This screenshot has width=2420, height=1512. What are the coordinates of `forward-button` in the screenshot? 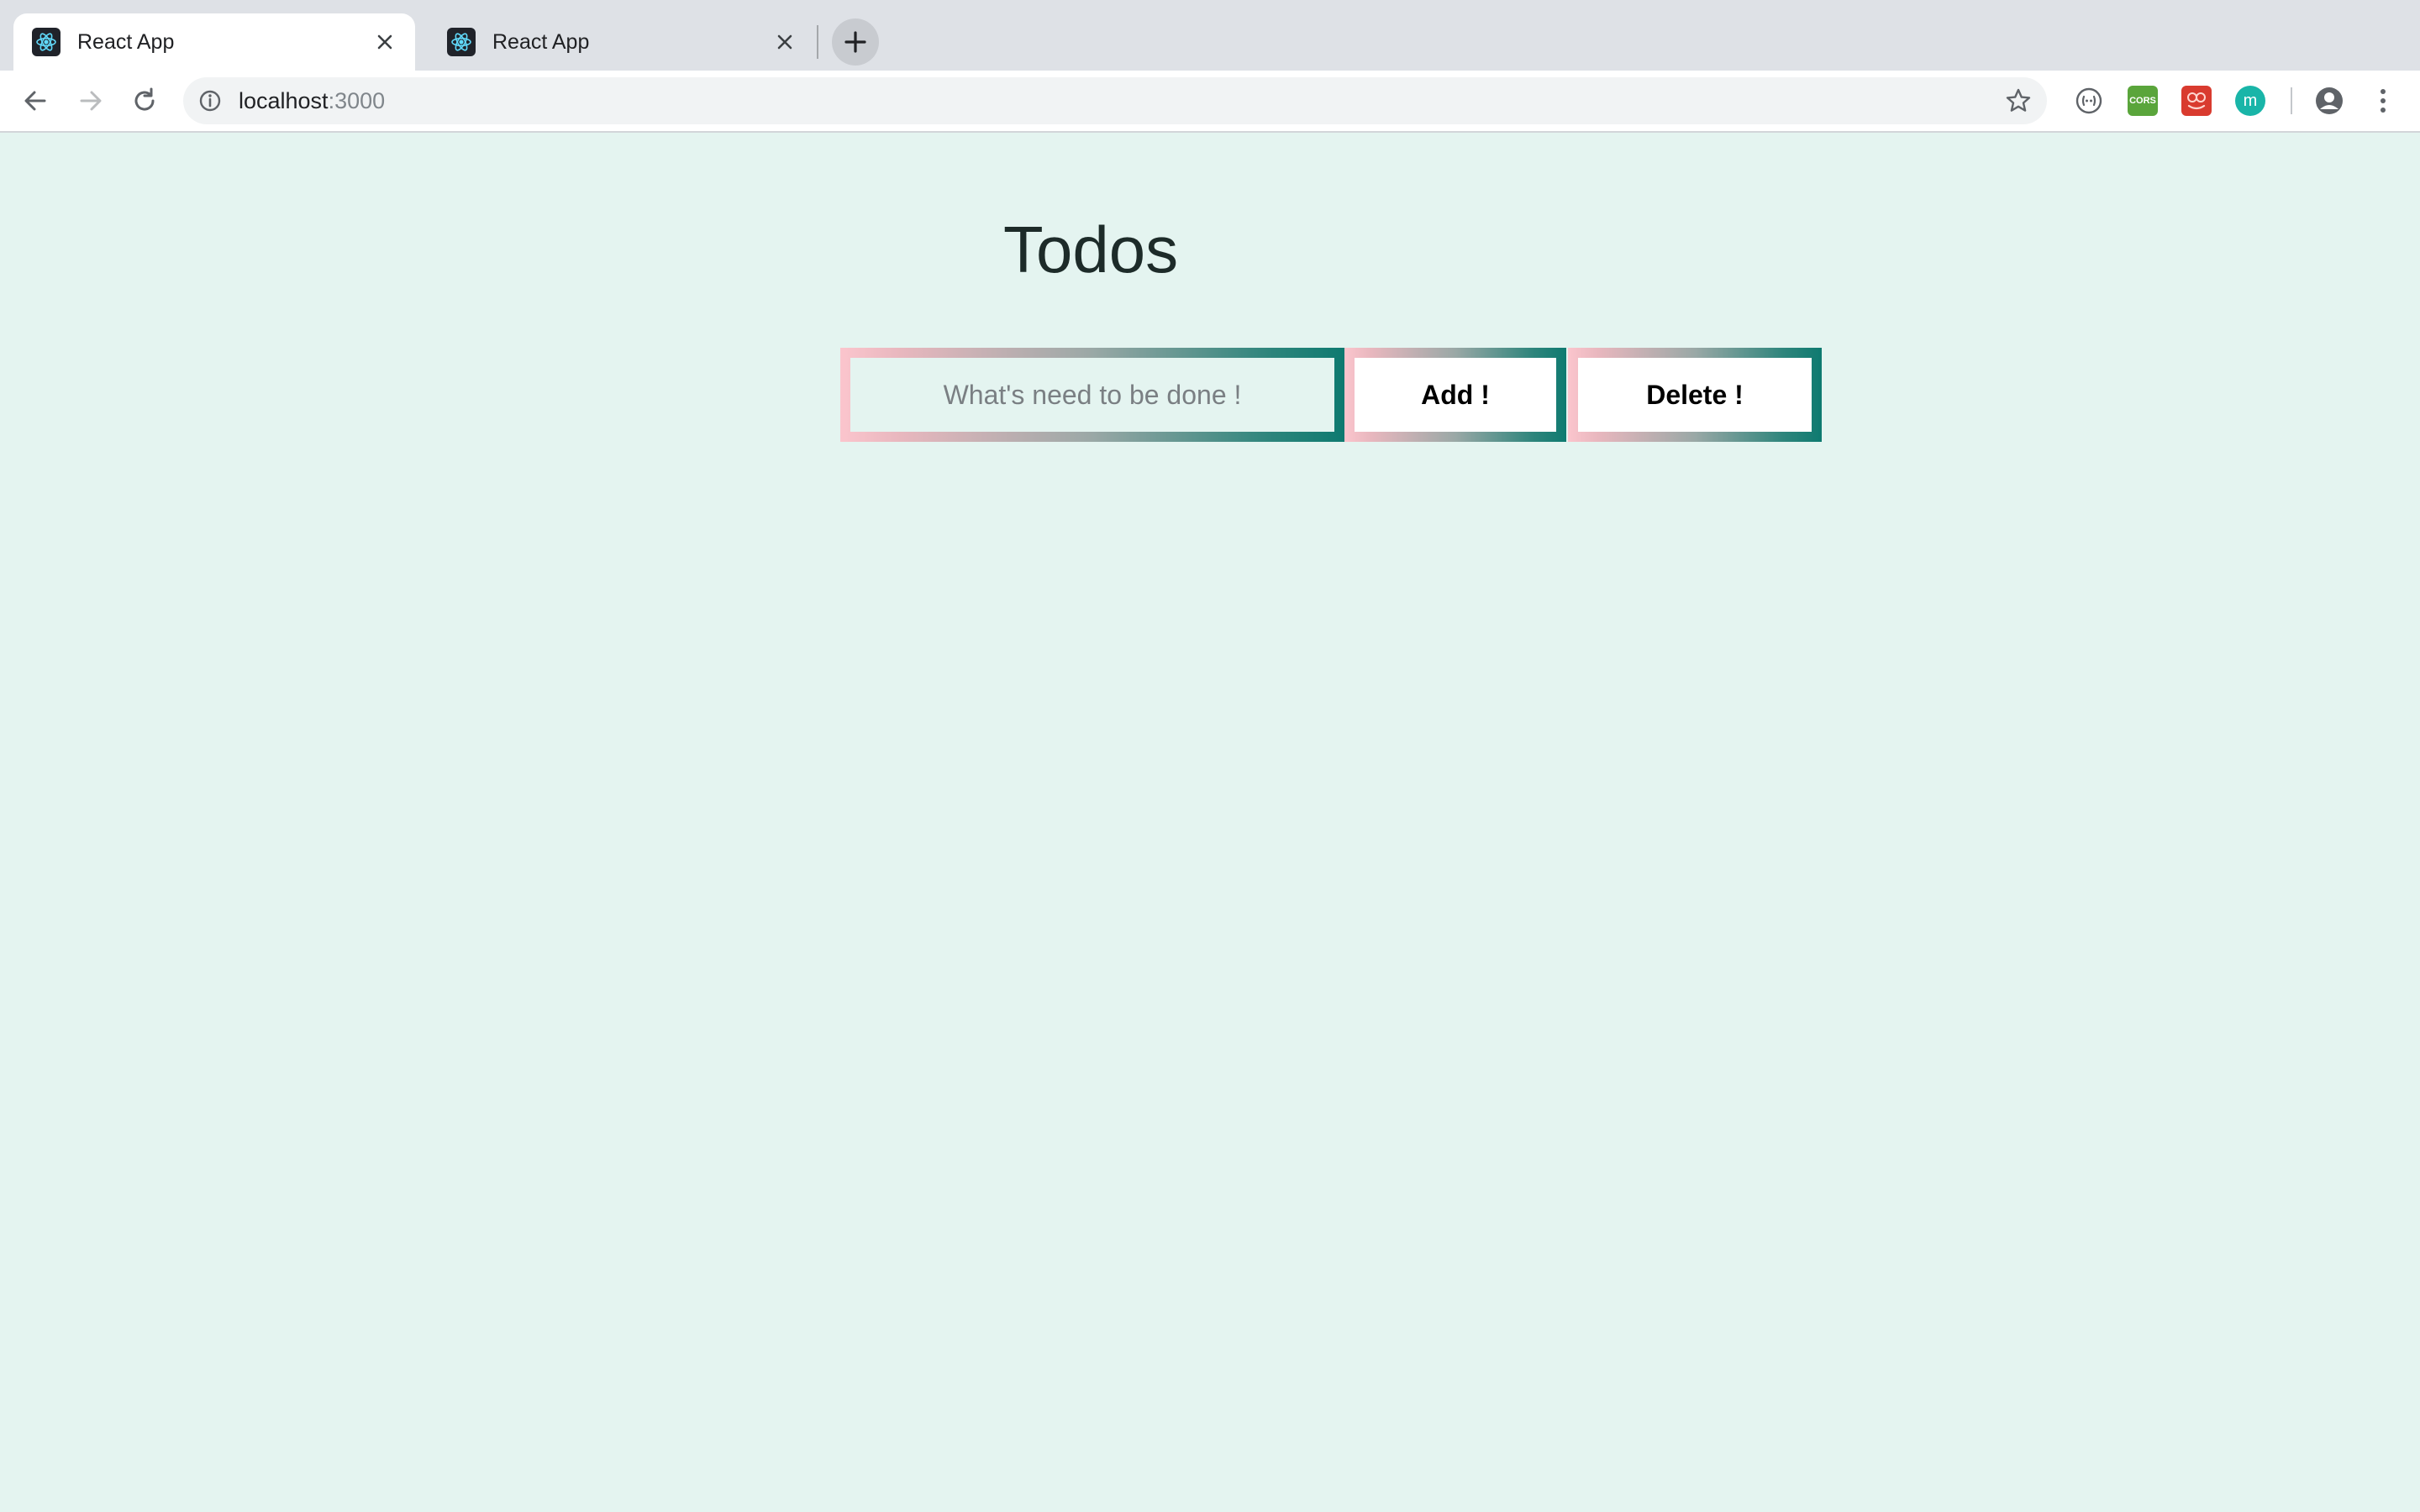 It's located at (90, 100).